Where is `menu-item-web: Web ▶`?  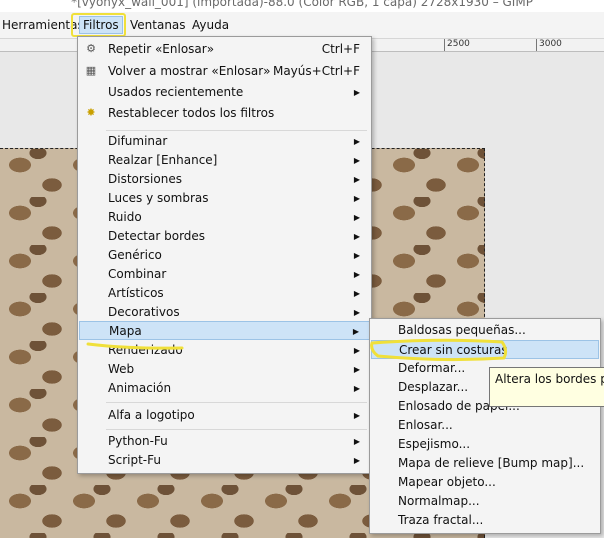 menu-item-web: Web ▶ is located at coordinates (224, 369).